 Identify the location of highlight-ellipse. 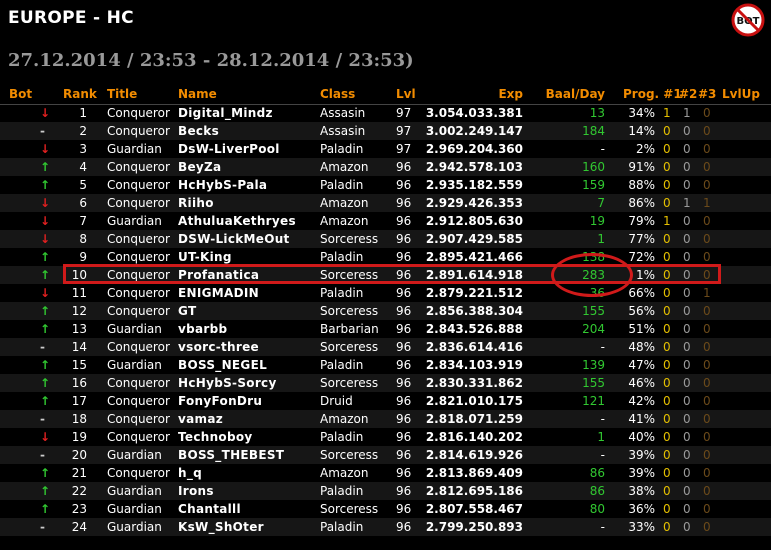
(592, 275).